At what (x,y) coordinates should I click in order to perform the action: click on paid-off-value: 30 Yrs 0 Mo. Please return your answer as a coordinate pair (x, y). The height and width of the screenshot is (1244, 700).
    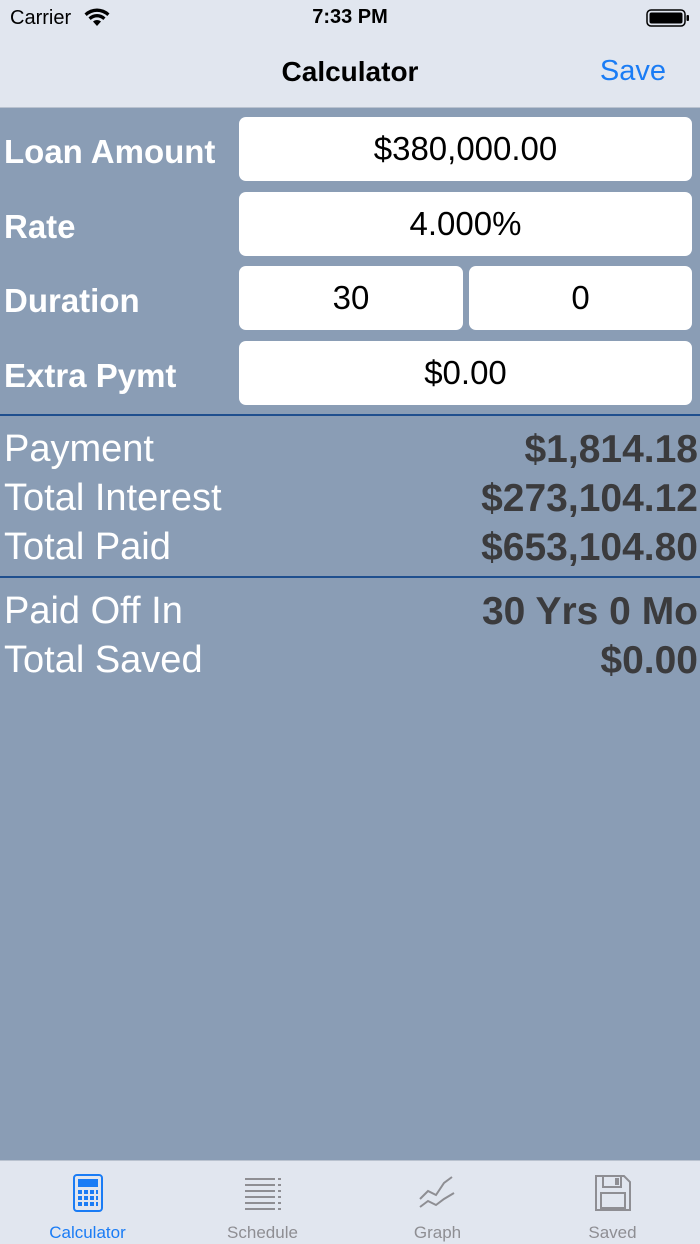
    Looking at the image, I should click on (589, 611).